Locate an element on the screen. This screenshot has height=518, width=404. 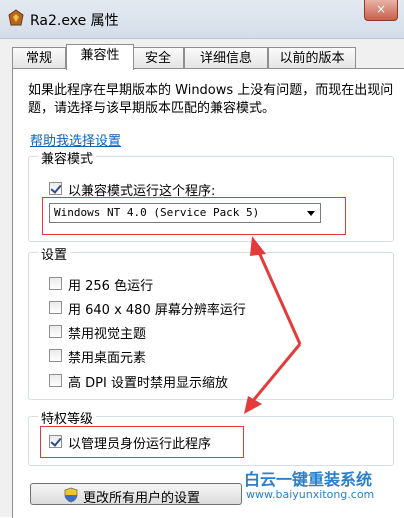
arrow-head-up is located at coordinates (258, 246).